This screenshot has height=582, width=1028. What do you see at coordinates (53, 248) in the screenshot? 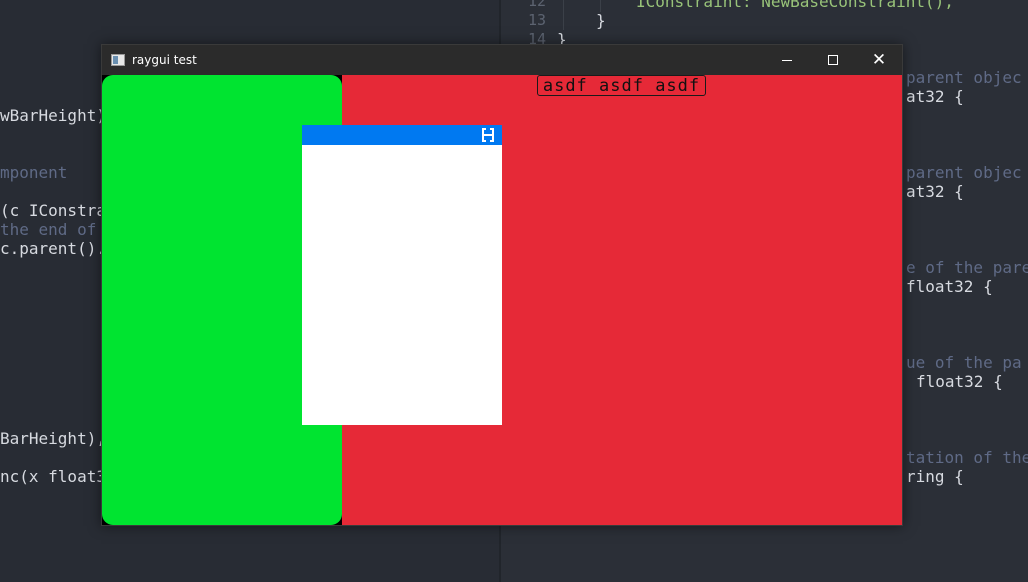
I see `code-line-5: c.parent().` at bounding box center [53, 248].